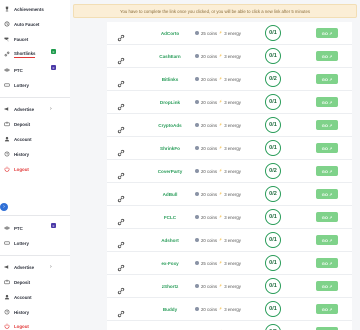  What do you see at coordinates (7, 24) in the screenshot?
I see `auto-icon` at bounding box center [7, 24].